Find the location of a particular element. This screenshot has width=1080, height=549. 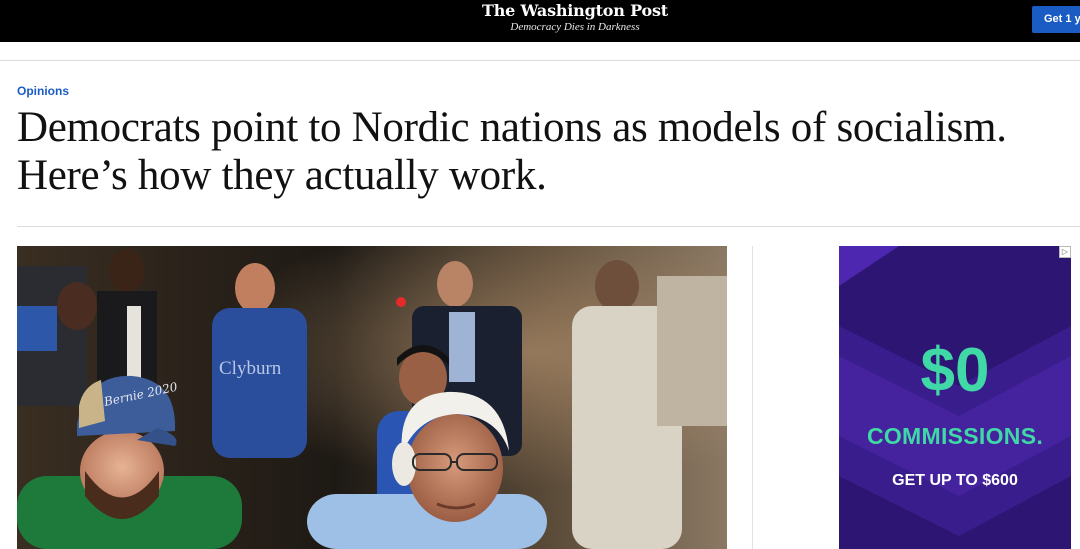

advertisement: $0 COMMISSIONS. GET UP TO $600 is located at coordinates (955, 397).